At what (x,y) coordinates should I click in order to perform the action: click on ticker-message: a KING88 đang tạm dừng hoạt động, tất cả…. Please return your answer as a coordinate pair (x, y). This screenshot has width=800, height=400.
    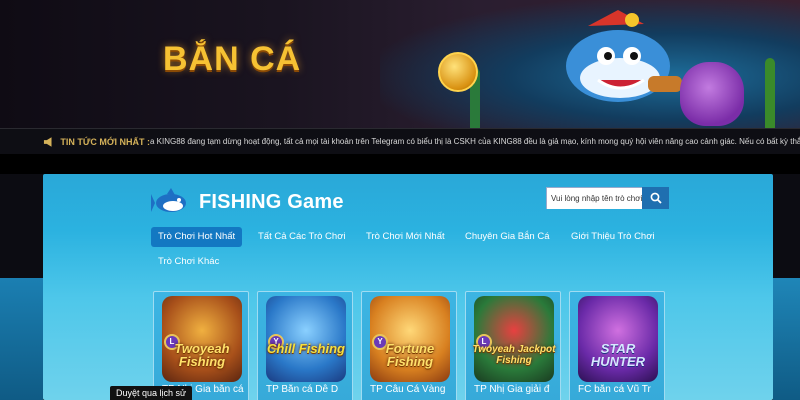
    Looking at the image, I should click on (475, 141).